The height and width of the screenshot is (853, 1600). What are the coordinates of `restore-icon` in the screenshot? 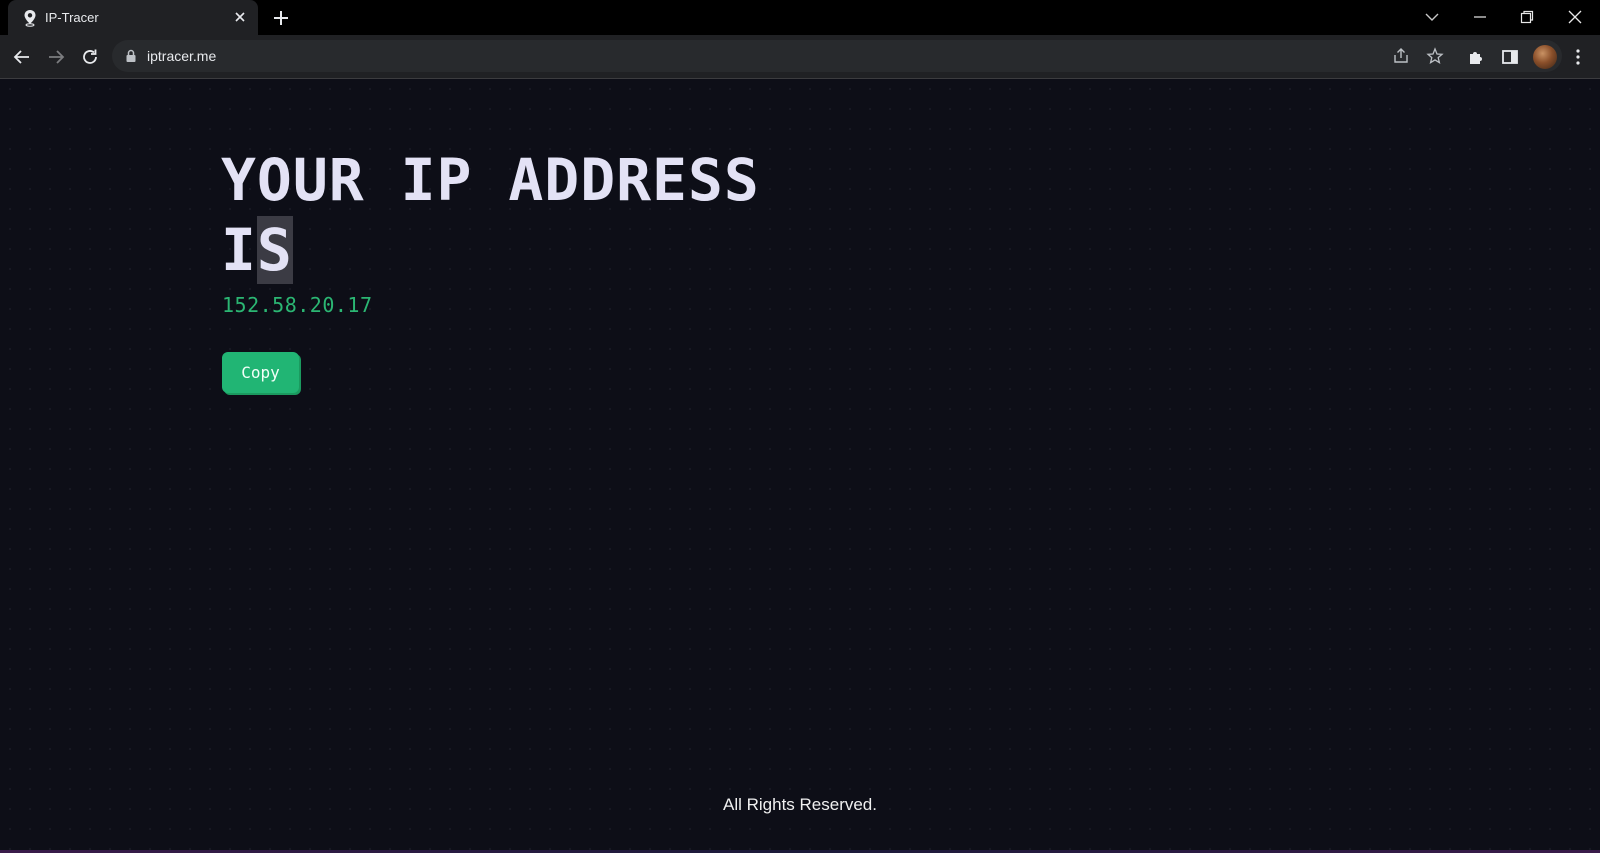 It's located at (1527, 17).